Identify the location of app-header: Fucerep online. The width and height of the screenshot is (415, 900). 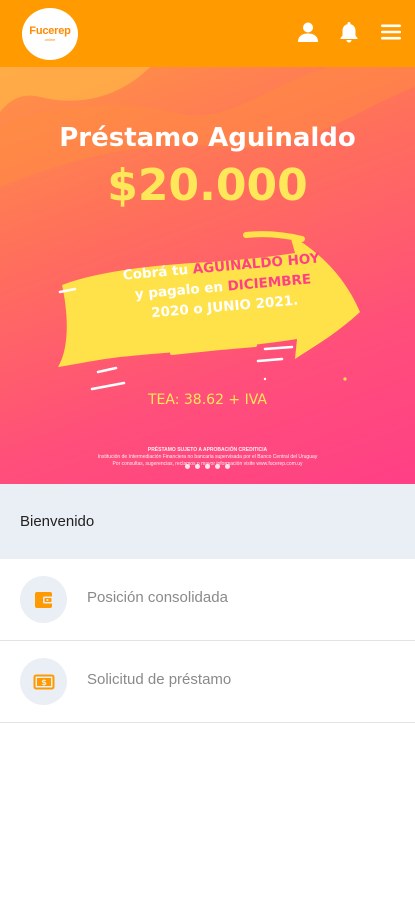
(207, 33).